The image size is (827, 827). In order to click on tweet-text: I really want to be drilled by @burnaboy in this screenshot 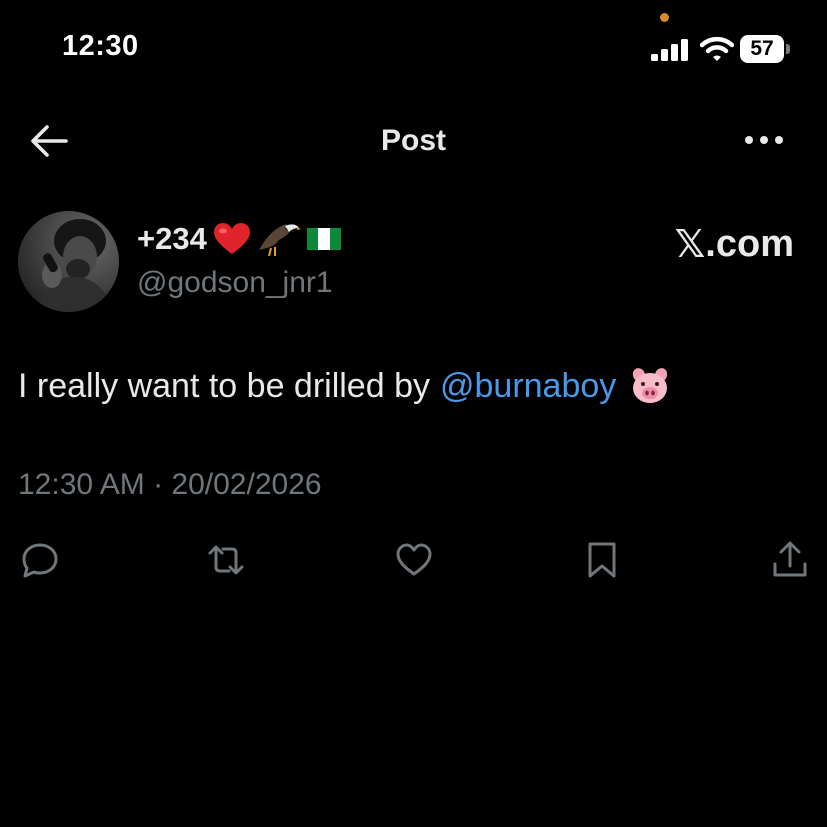, I will do `click(344, 386)`.